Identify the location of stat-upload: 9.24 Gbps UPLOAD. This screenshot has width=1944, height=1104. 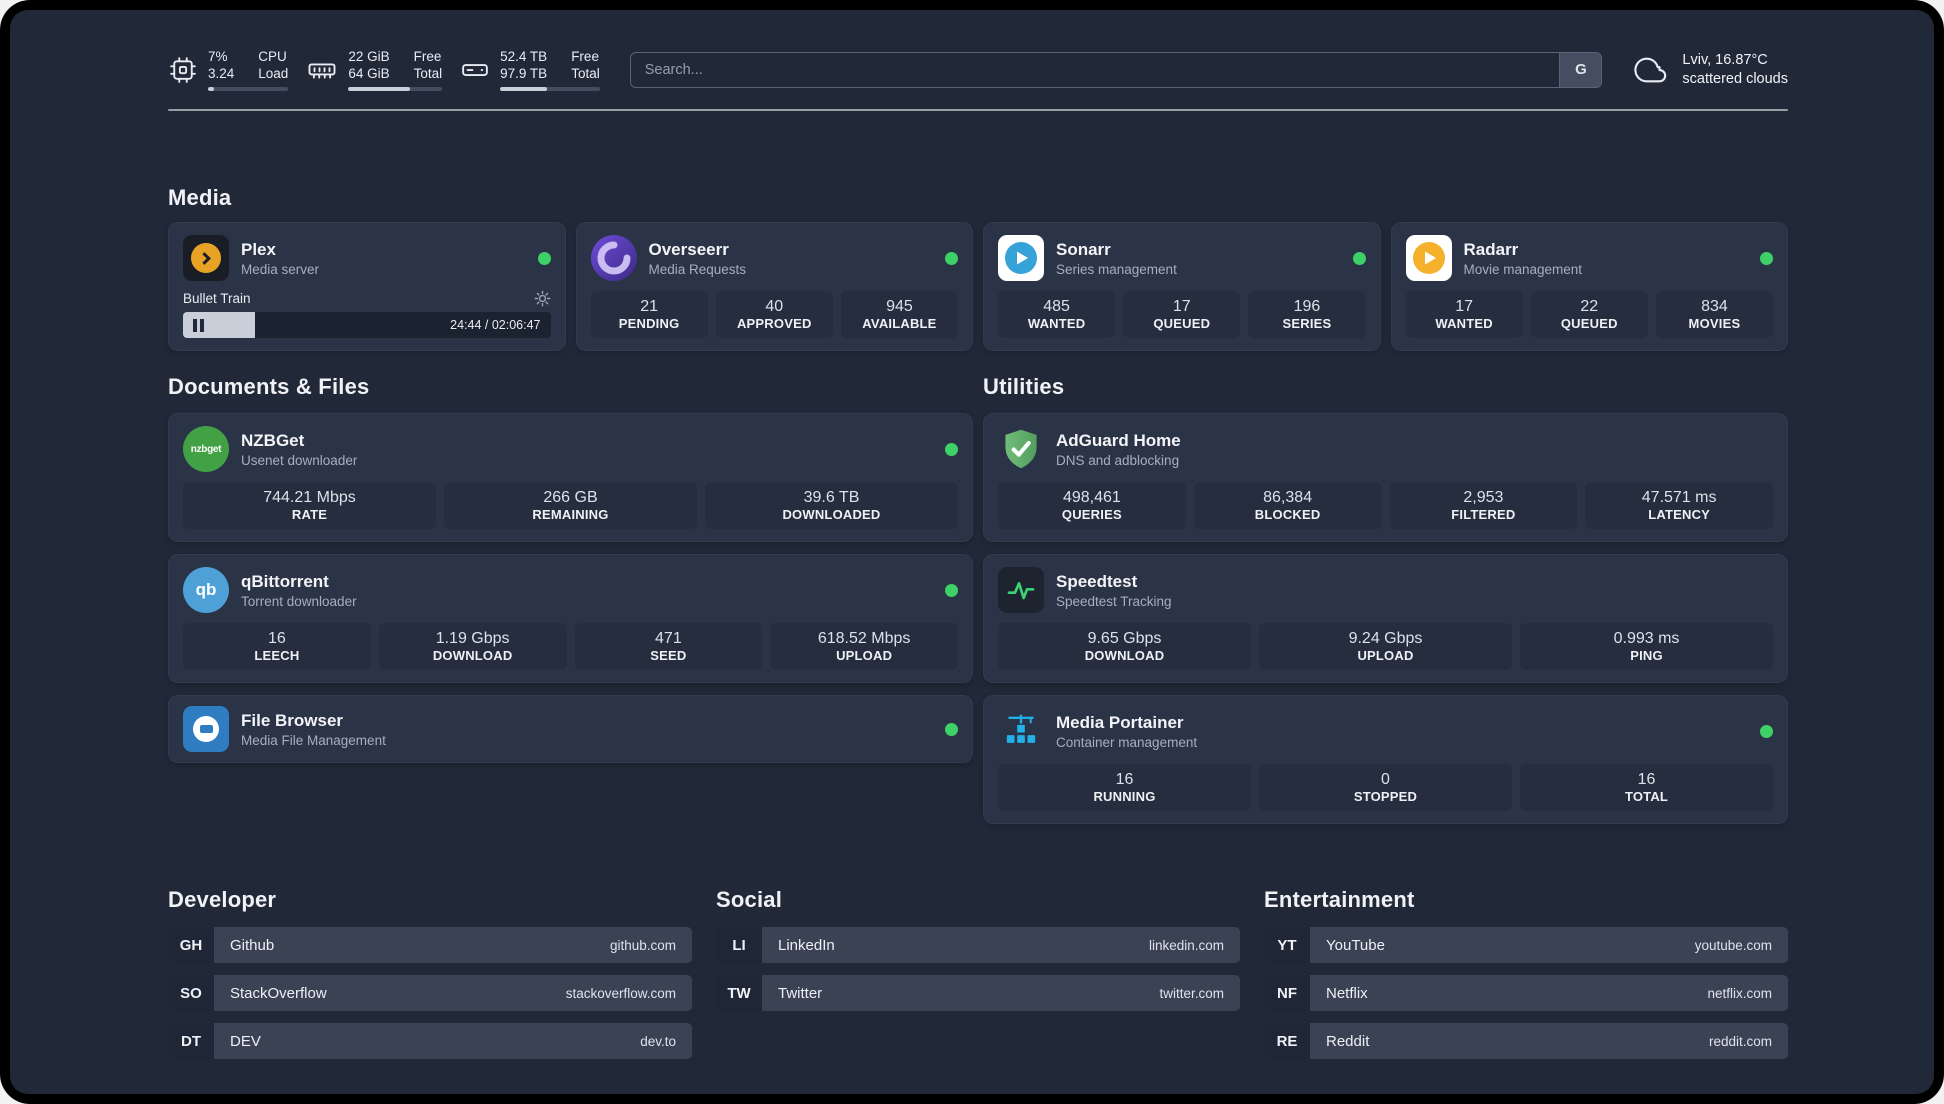
(1385, 646).